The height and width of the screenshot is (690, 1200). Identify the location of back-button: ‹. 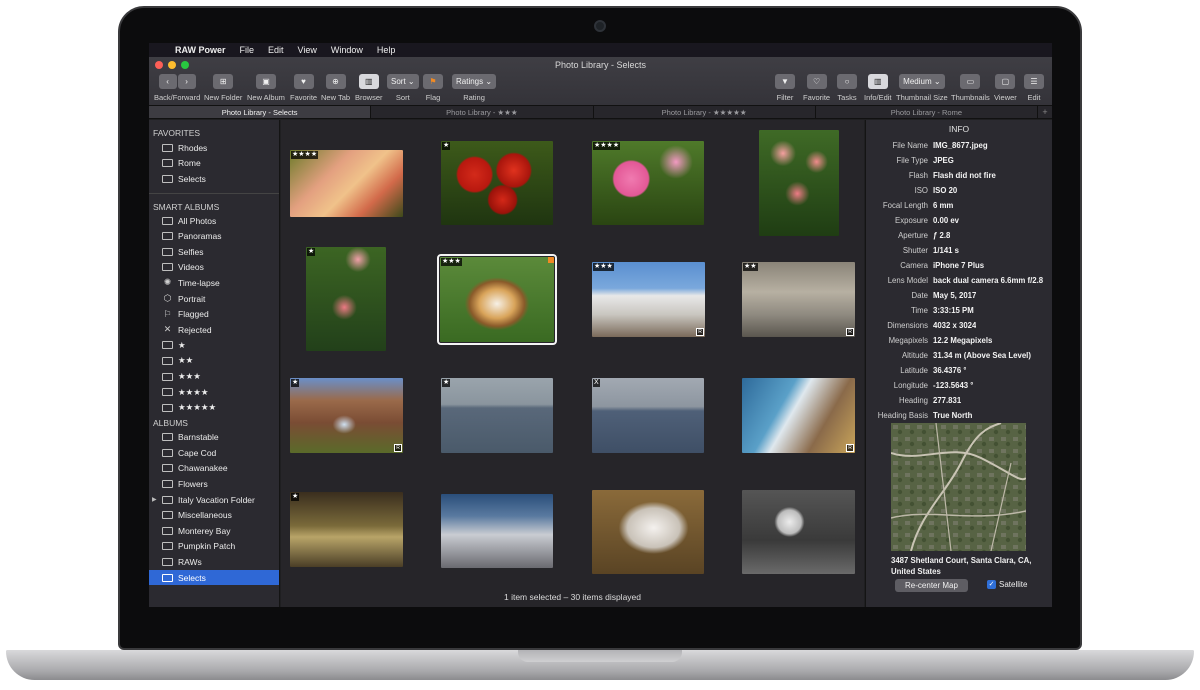
(167, 81).